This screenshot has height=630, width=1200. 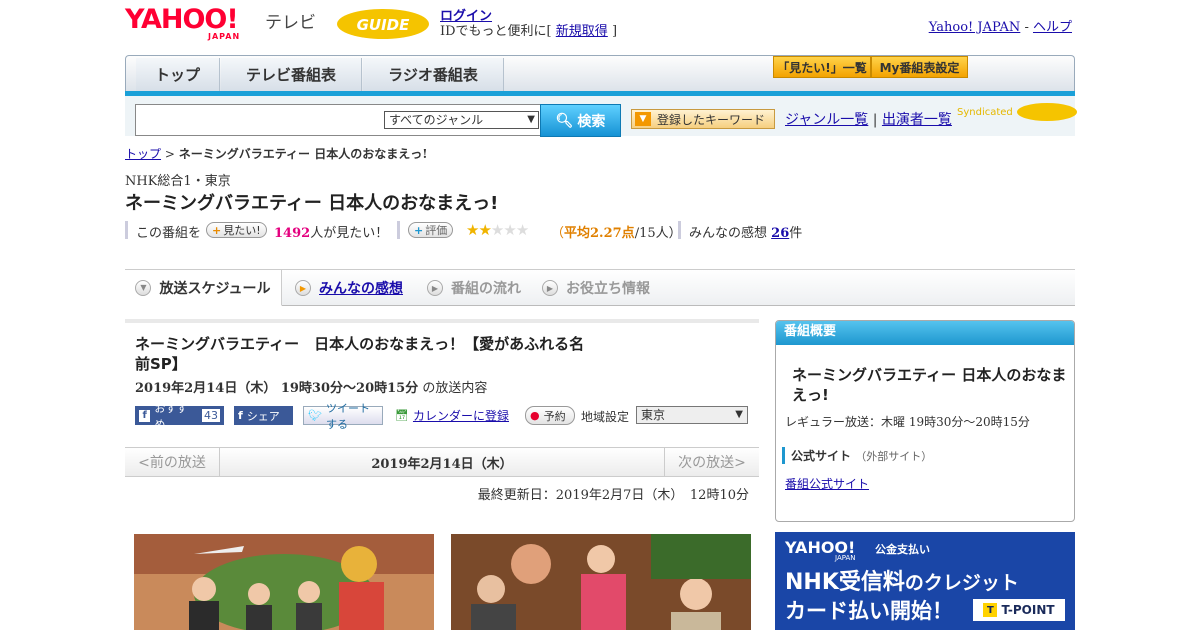 I want to click on rating-average: 平均2.27点, so click(x=599, y=233).